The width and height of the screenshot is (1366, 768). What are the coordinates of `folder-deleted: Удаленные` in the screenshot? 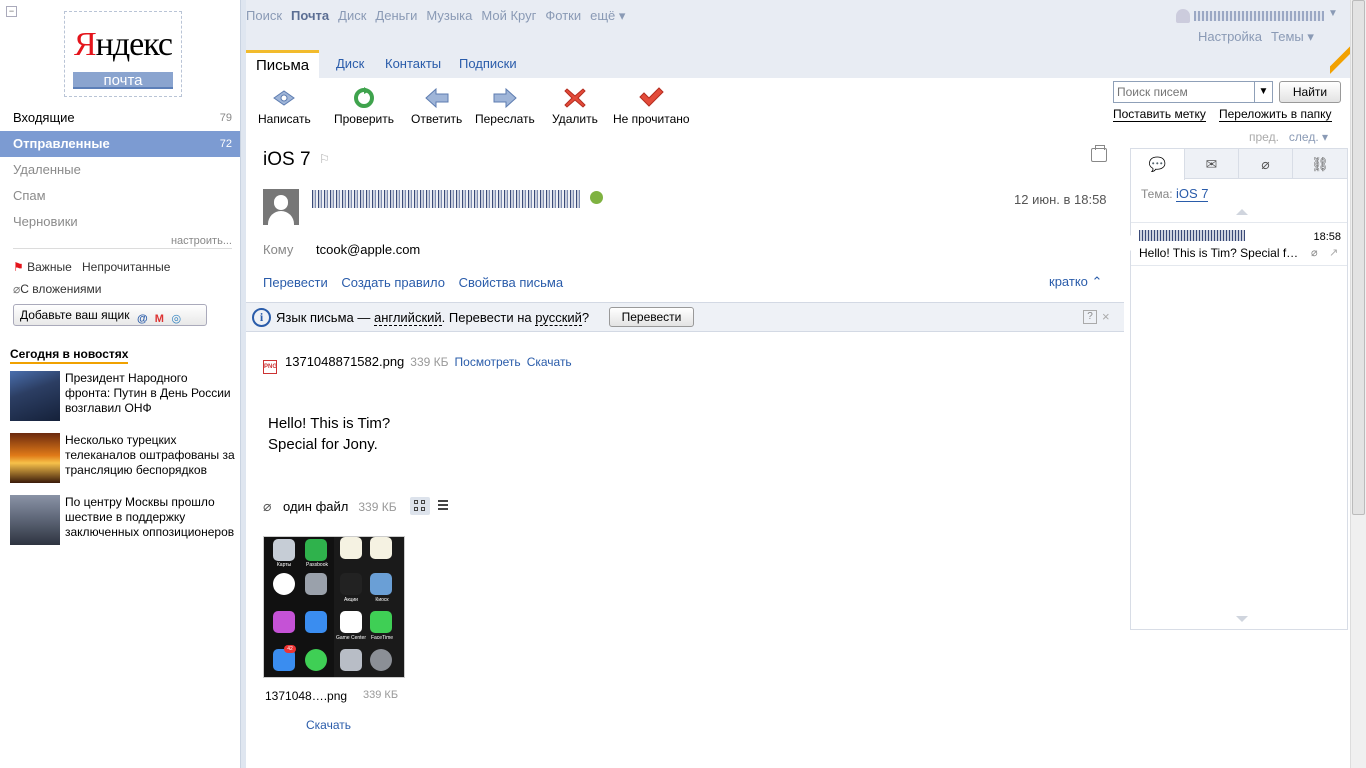 It's located at (120, 170).